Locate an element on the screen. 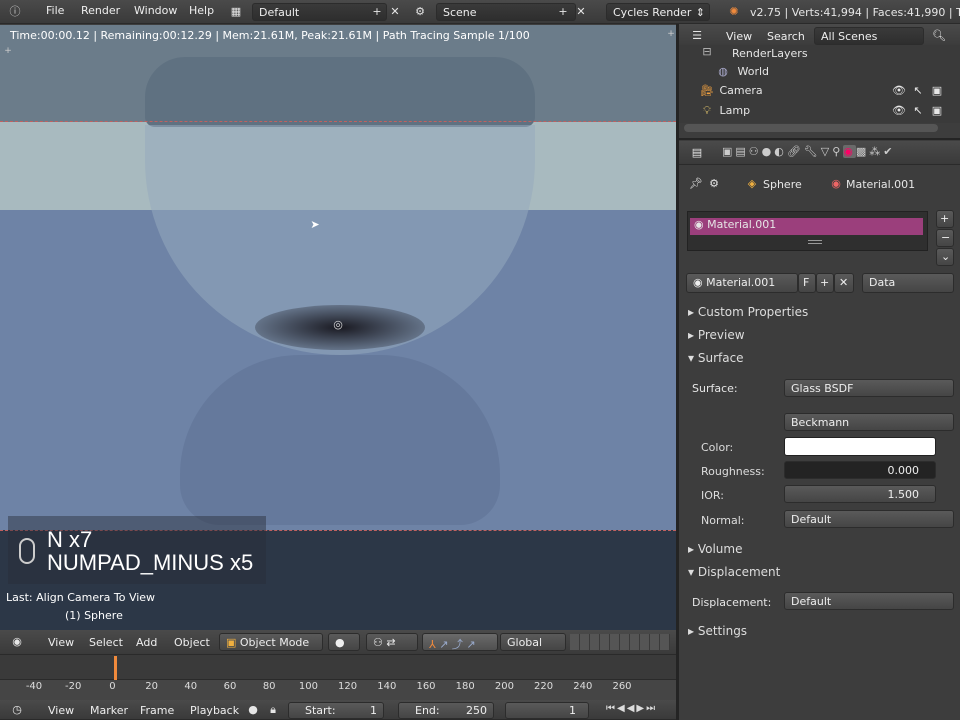 This screenshot has width=960, height=720. add-slot-button: + is located at coordinates (945, 219).